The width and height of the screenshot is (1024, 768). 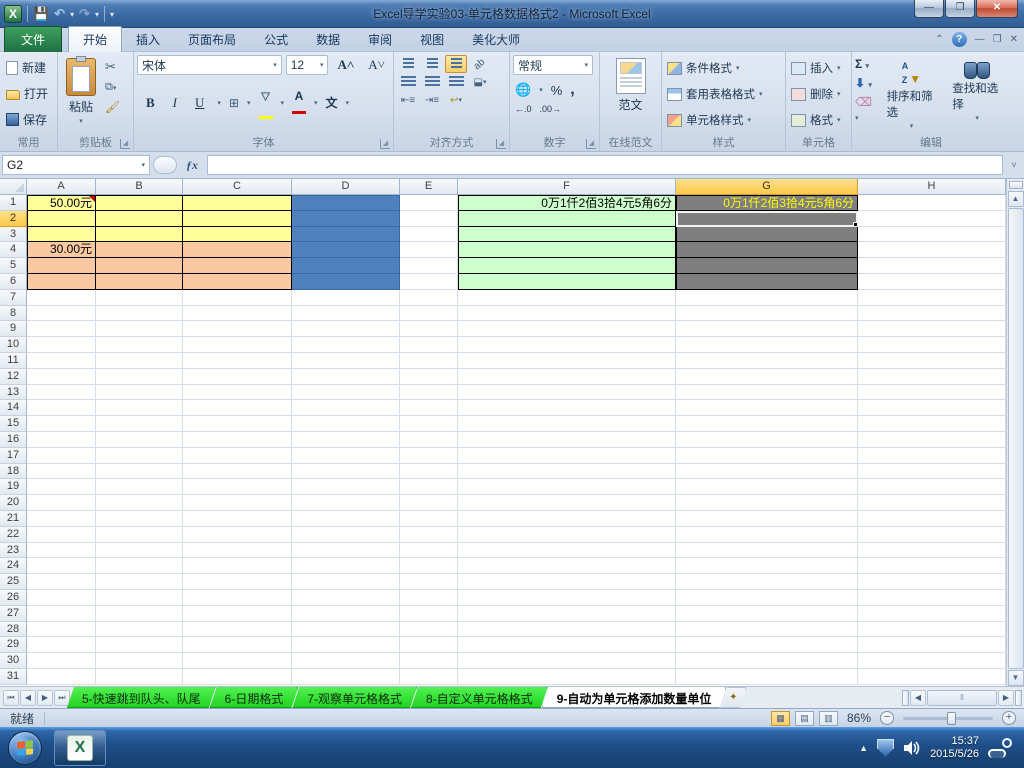 What do you see at coordinates (932, 629) in the screenshot?
I see `cell-H28` at bounding box center [932, 629].